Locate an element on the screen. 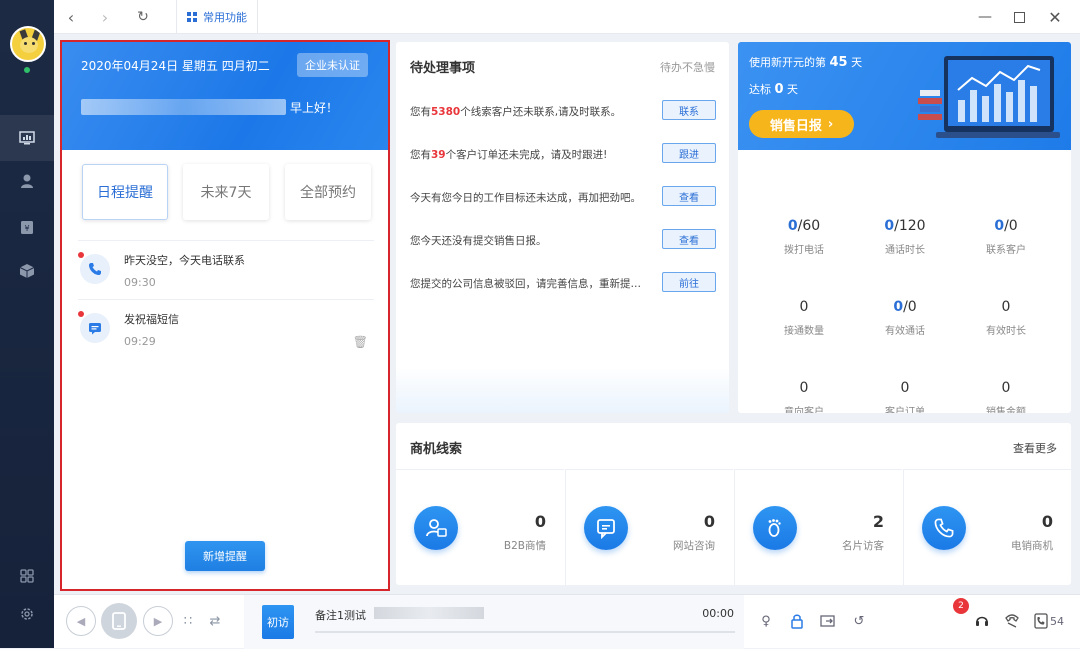 This screenshot has width=1080, height=649. view-report-button: 查看 is located at coordinates (689, 239).